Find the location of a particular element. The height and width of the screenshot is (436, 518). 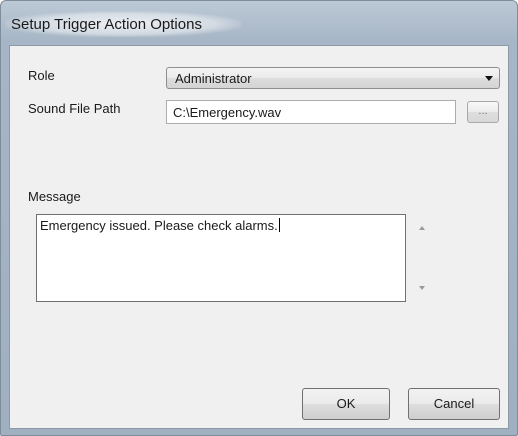

role-value: Administrator is located at coordinates (213, 78).